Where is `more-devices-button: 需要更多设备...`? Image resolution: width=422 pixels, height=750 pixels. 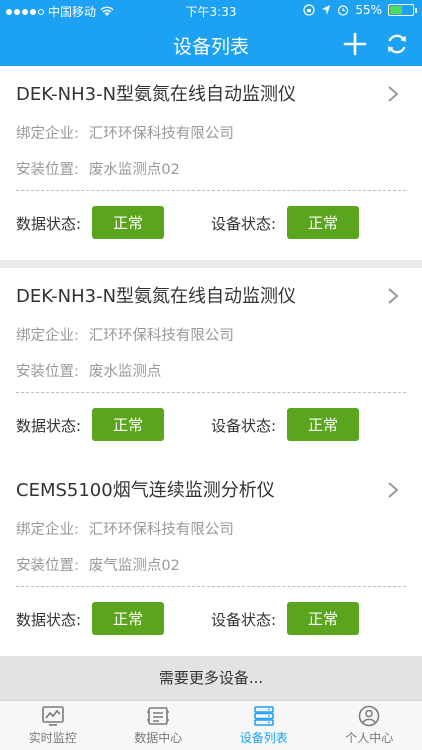 more-devices-button: 需要更多设备... is located at coordinates (211, 678).